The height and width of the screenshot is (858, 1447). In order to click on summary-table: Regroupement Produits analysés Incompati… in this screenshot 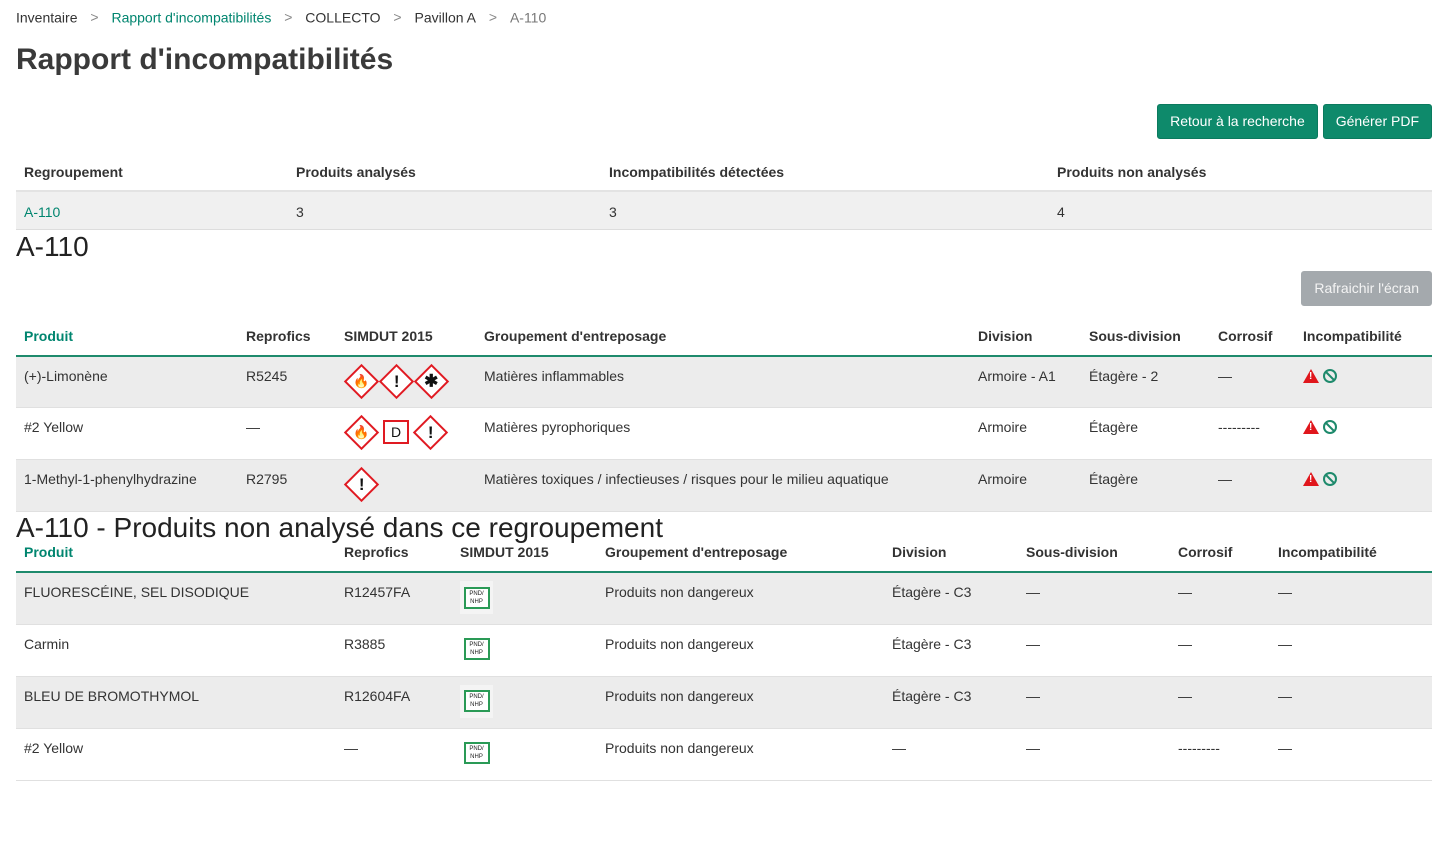, I will do `click(724, 192)`.